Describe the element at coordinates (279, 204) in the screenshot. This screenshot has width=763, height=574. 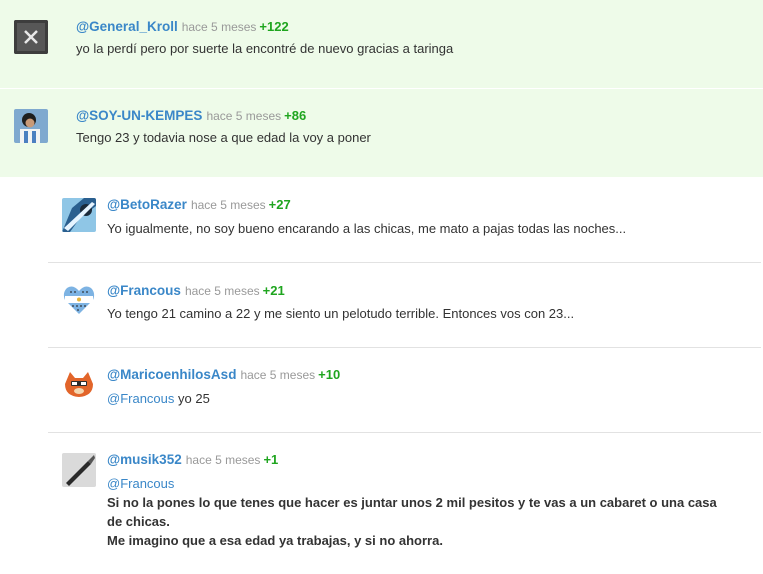
I see `vote-count: +27` at that location.